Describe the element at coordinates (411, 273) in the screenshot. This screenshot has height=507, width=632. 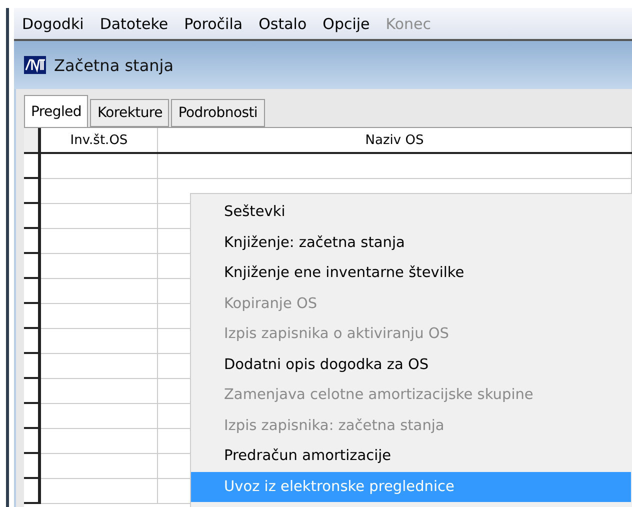
I see `context-menu-item: Knjiženje ene inventarne številke` at that location.